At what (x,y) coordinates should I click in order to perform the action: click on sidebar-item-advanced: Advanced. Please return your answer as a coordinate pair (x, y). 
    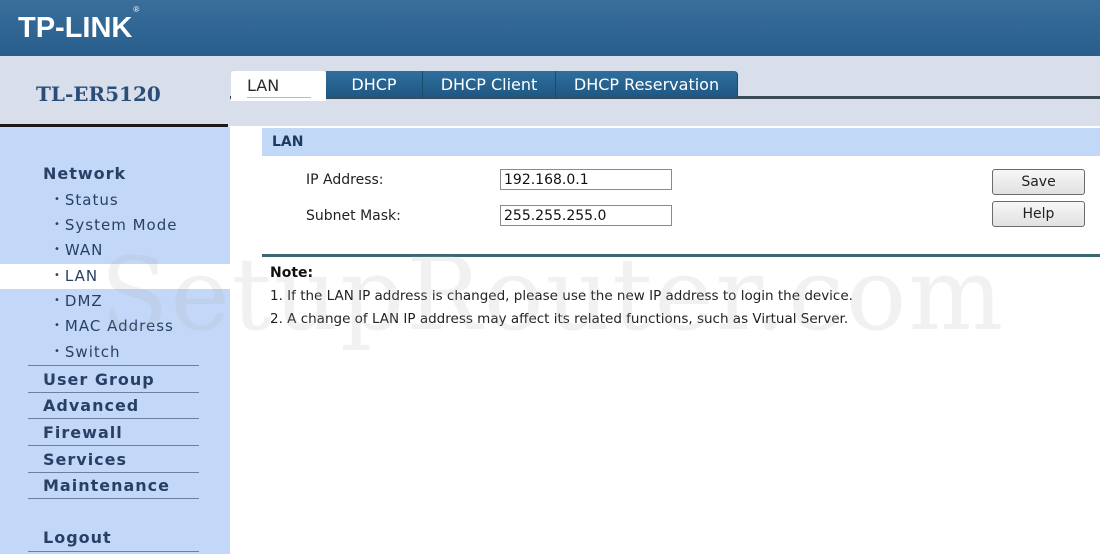
    Looking at the image, I should click on (91, 405).